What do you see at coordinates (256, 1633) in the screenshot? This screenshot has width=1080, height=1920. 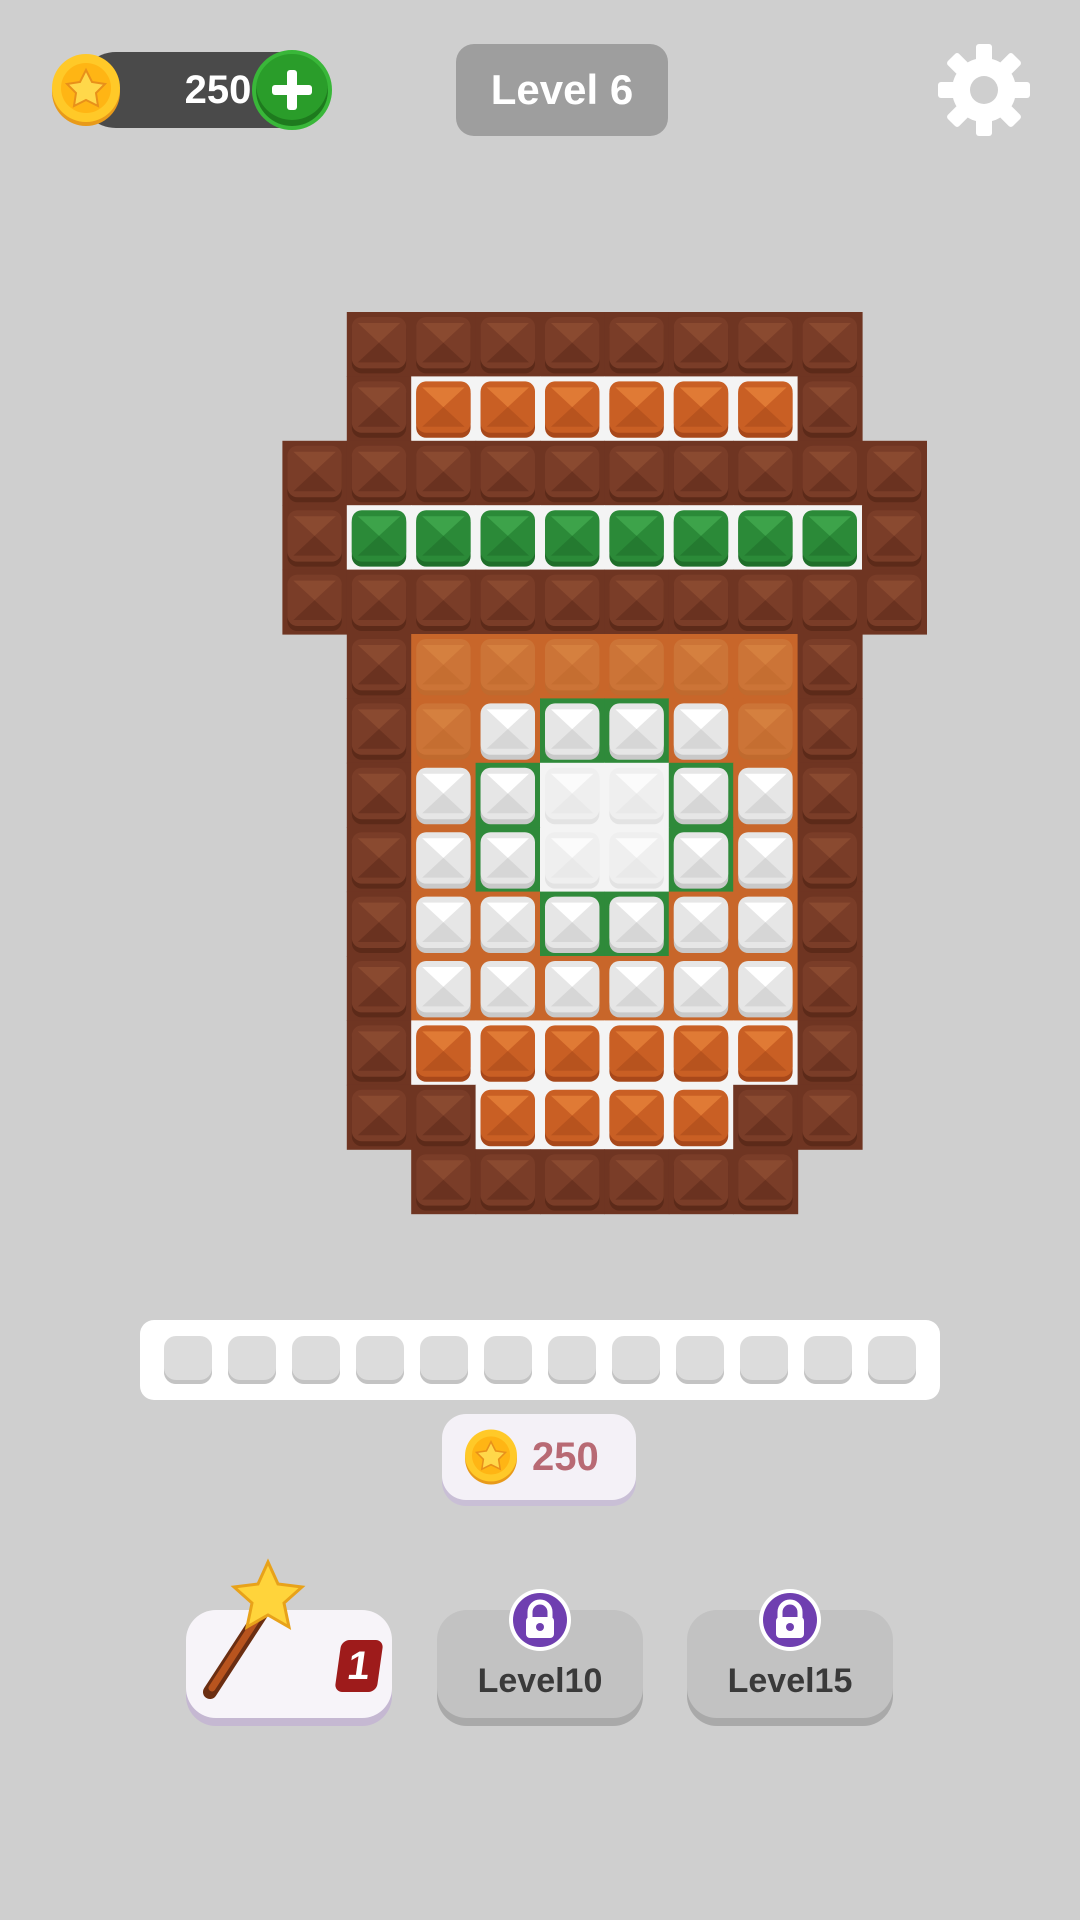 I see `magic-wand-icon` at bounding box center [256, 1633].